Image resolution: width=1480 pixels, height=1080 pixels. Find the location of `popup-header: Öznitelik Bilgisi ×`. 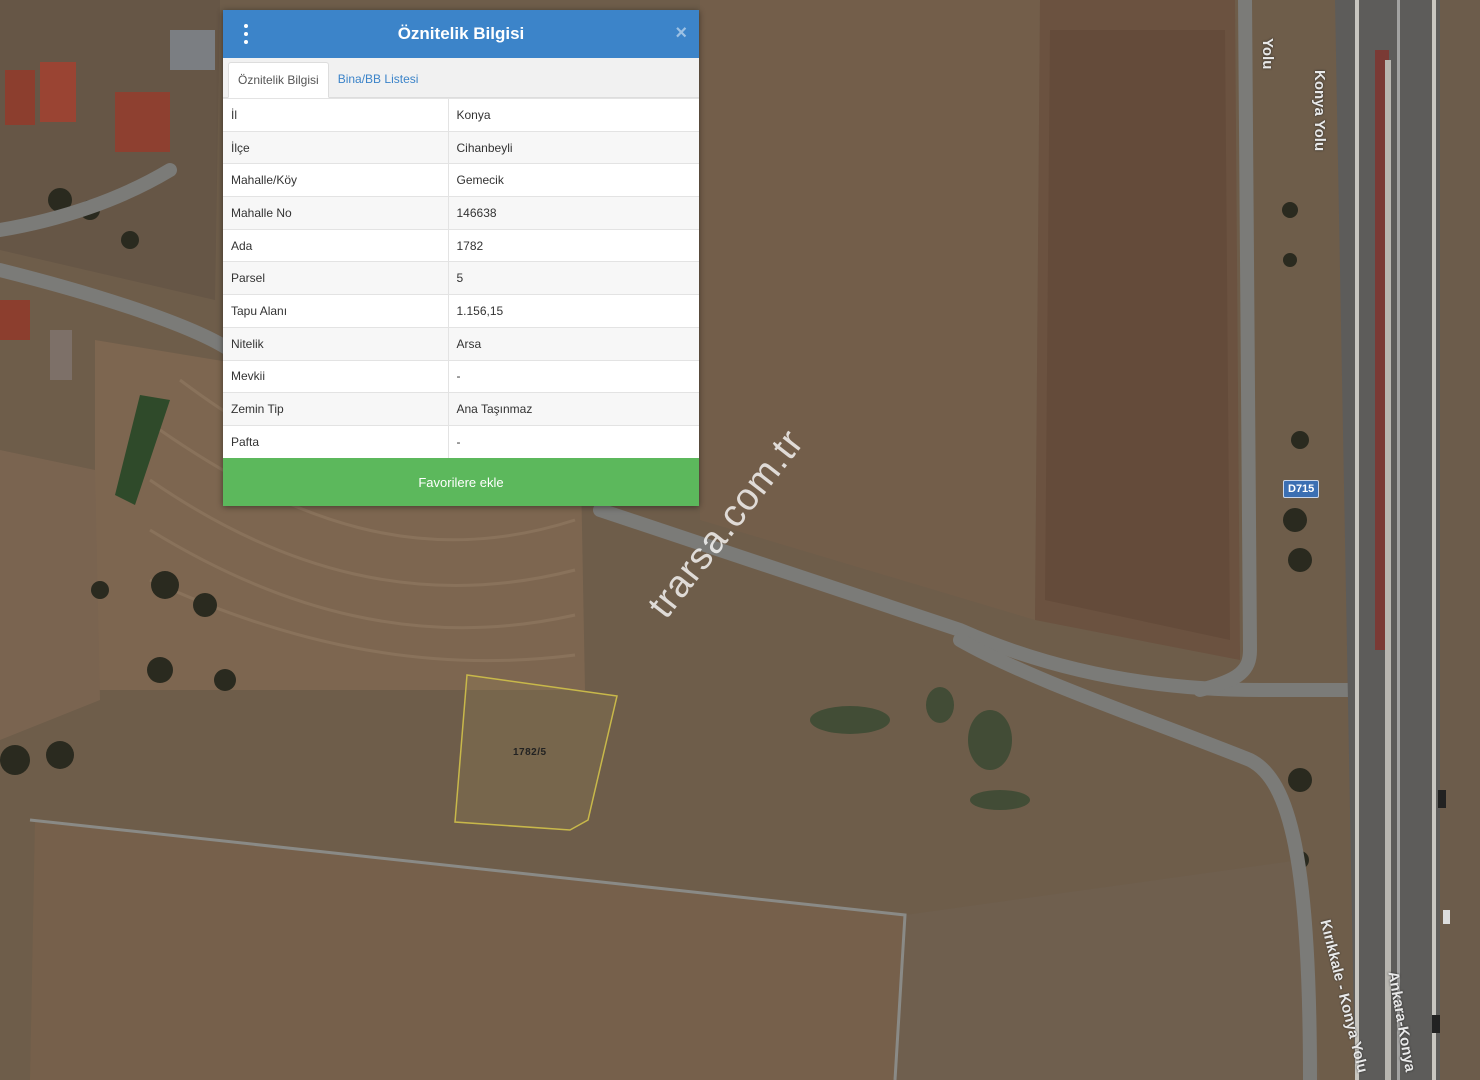

popup-header: Öznitelik Bilgisi × is located at coordinates (461, 34).